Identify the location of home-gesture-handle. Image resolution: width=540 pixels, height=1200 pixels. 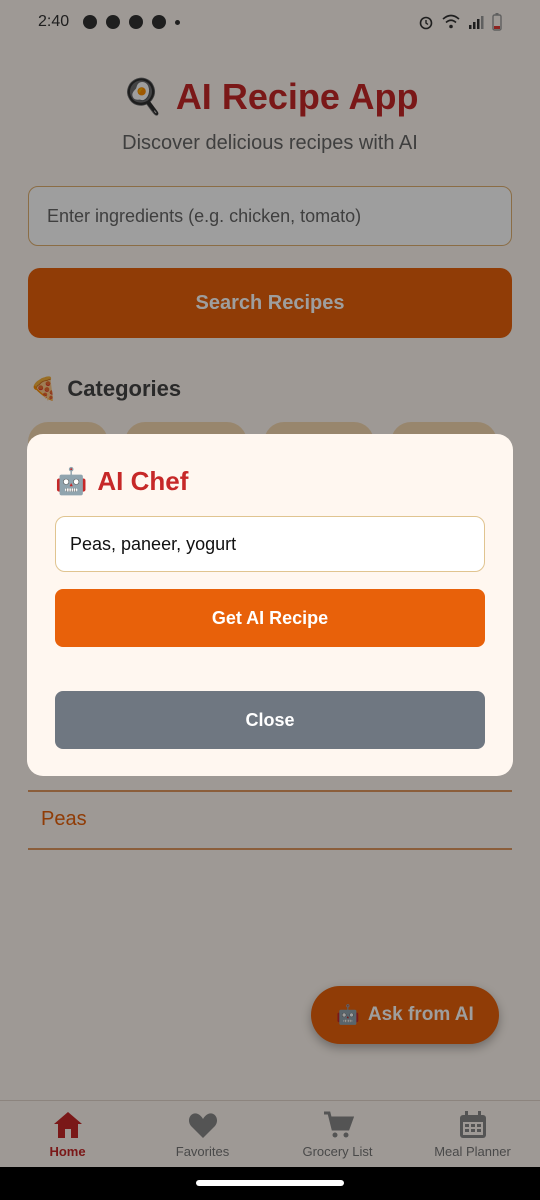
(270, 1183).